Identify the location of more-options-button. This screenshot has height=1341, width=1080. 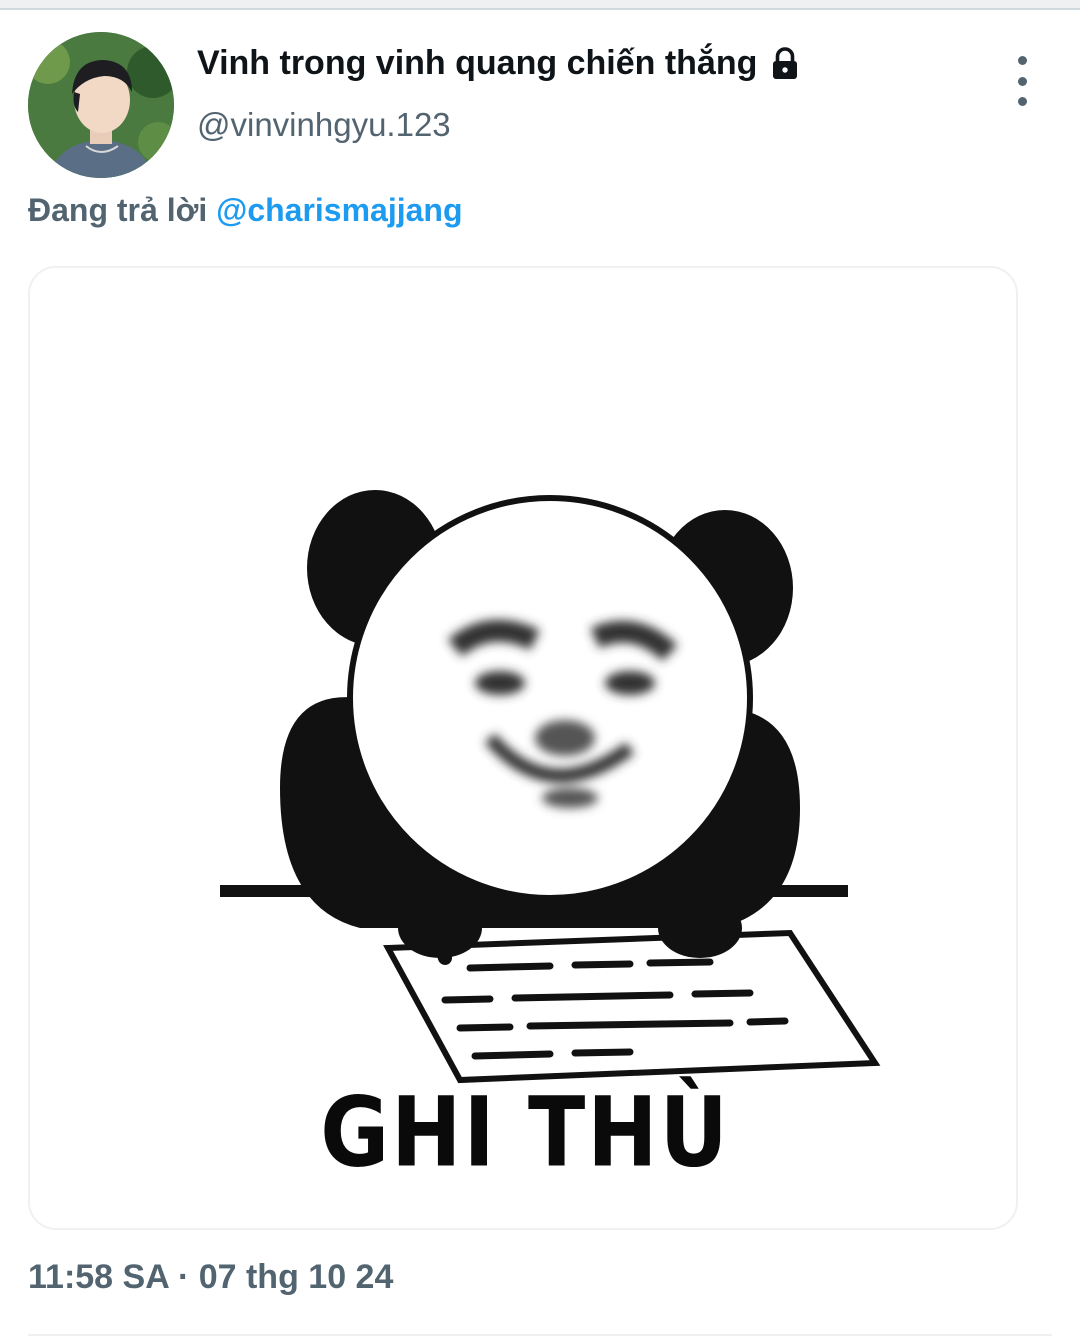
(1022, 81).